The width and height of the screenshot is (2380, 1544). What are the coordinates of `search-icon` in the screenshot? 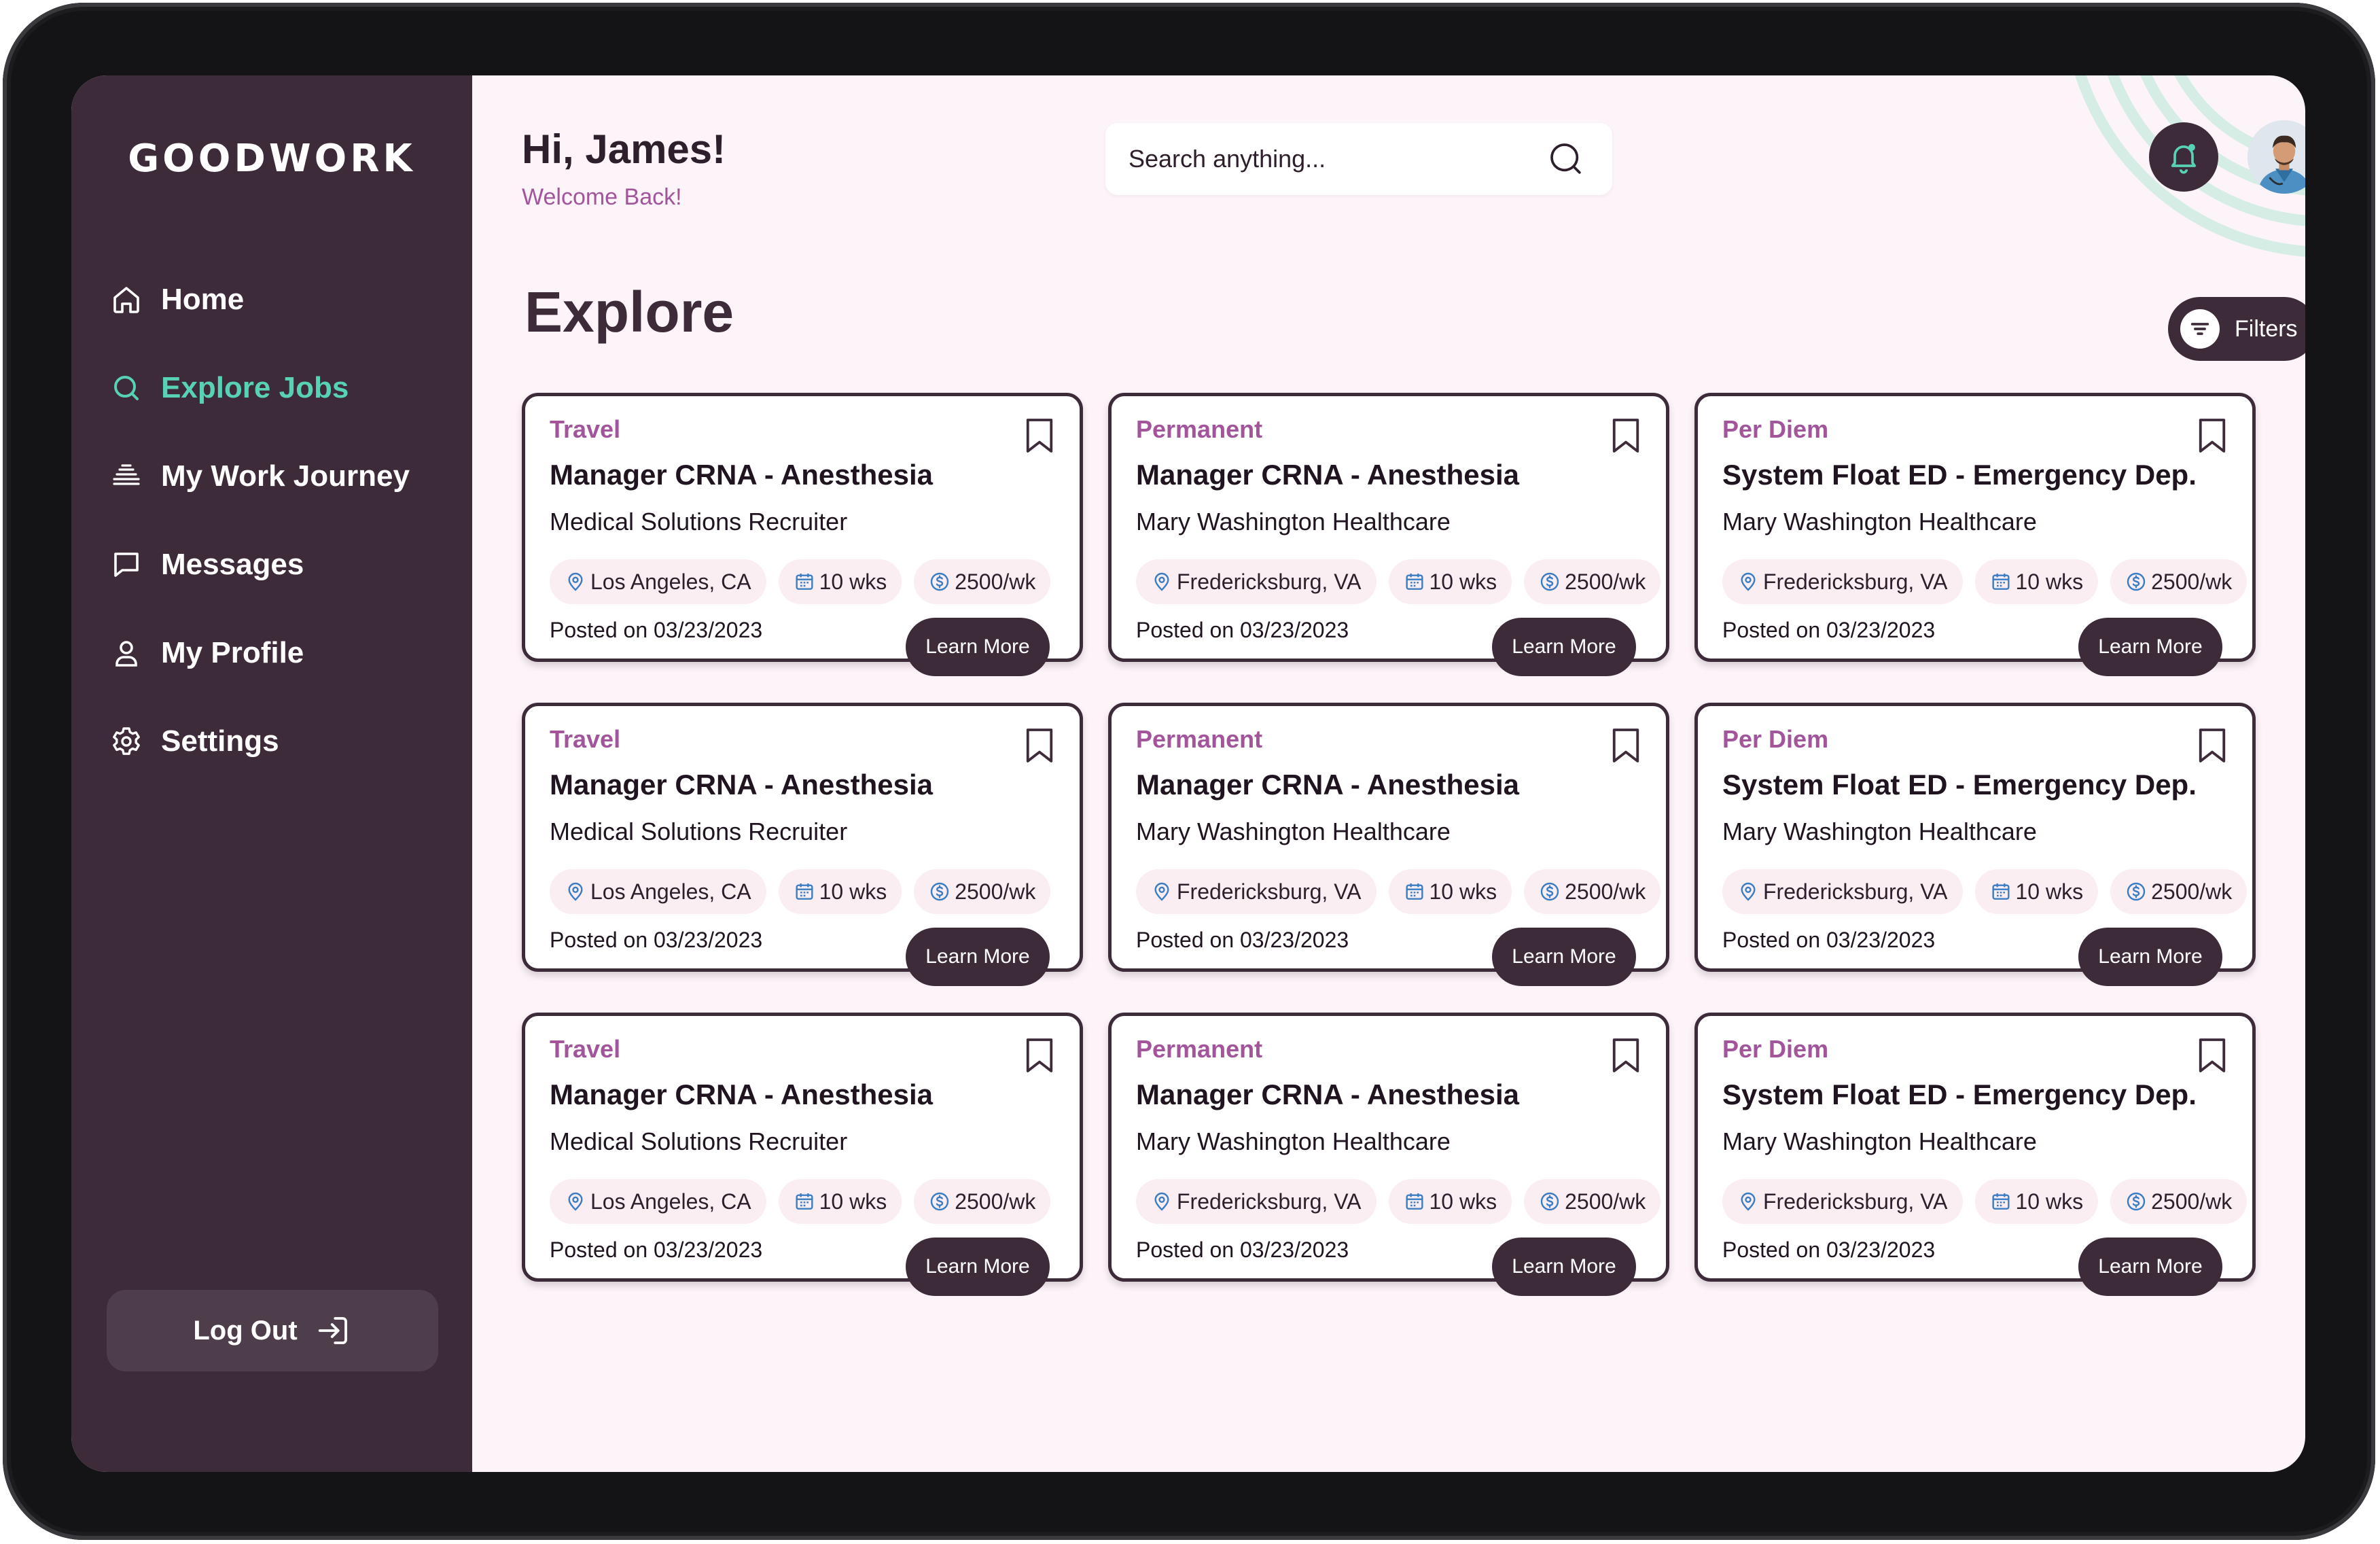 It's located at (1566, 159).